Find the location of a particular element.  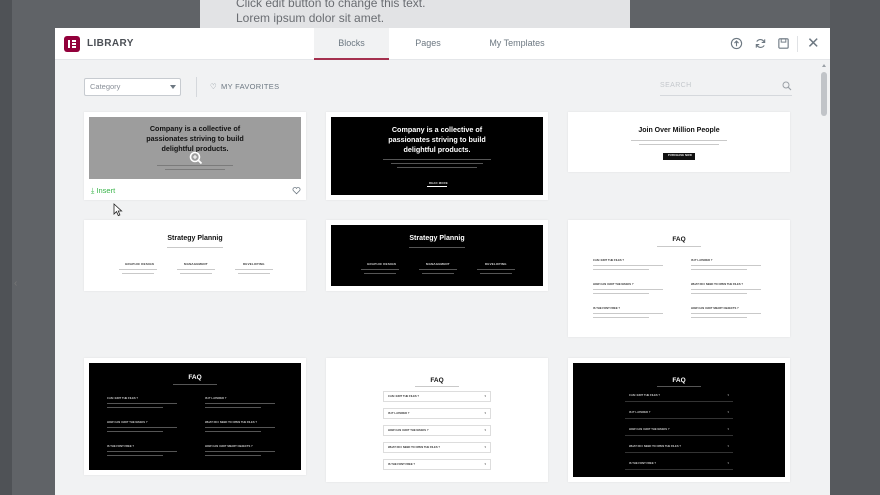

template-preview: Join Over Million People PURCHASE NOW is located at coordinates (679, 142).